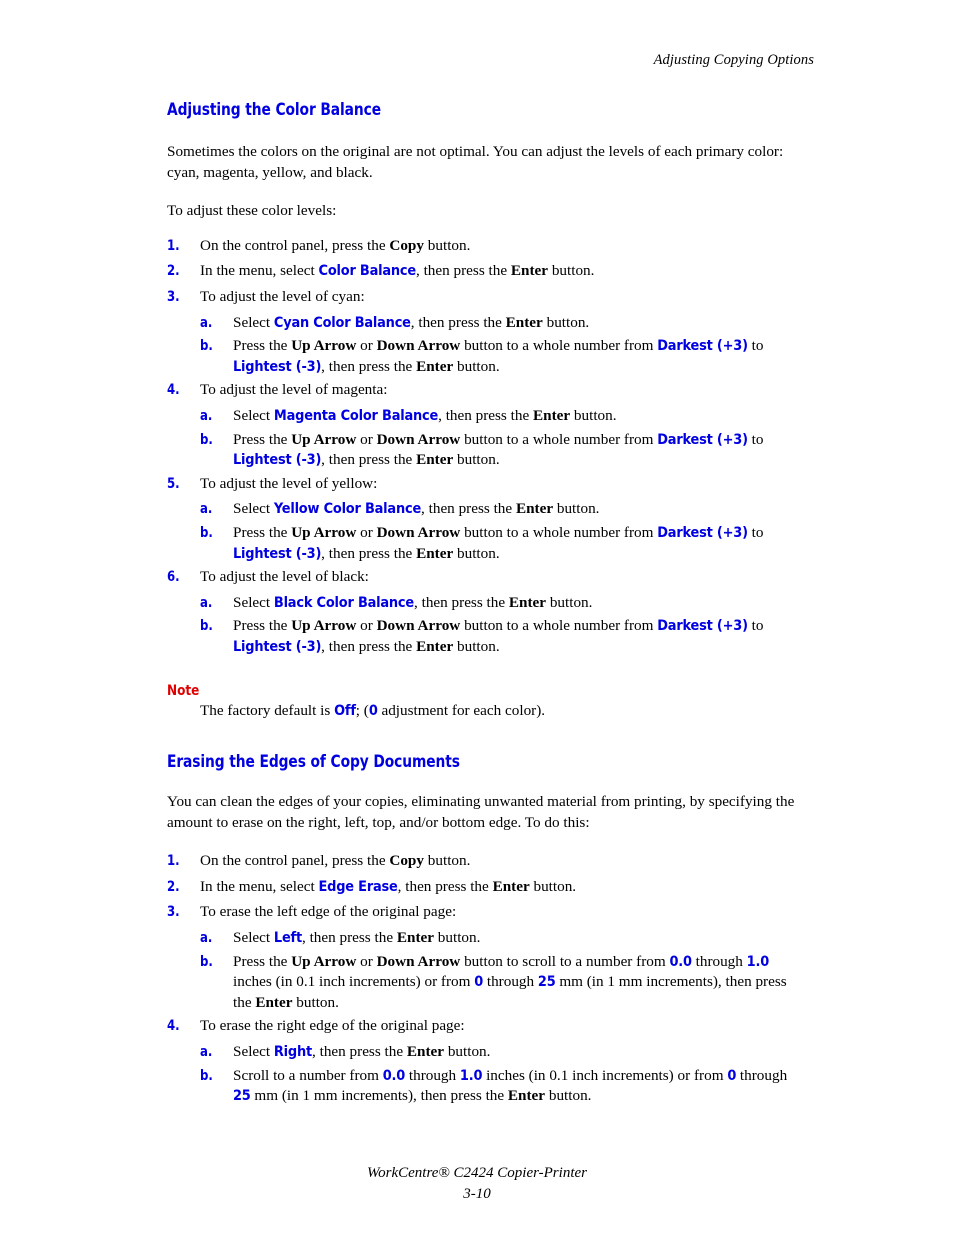 Image resolution: width=954 pixels, height=1235 pixels. What do you see at coordinates (274, 109) in the screenshot?
I see `heading-adjusting-the-color-balance: Adjusting the Color Balance` at bounding box center [274, 109].